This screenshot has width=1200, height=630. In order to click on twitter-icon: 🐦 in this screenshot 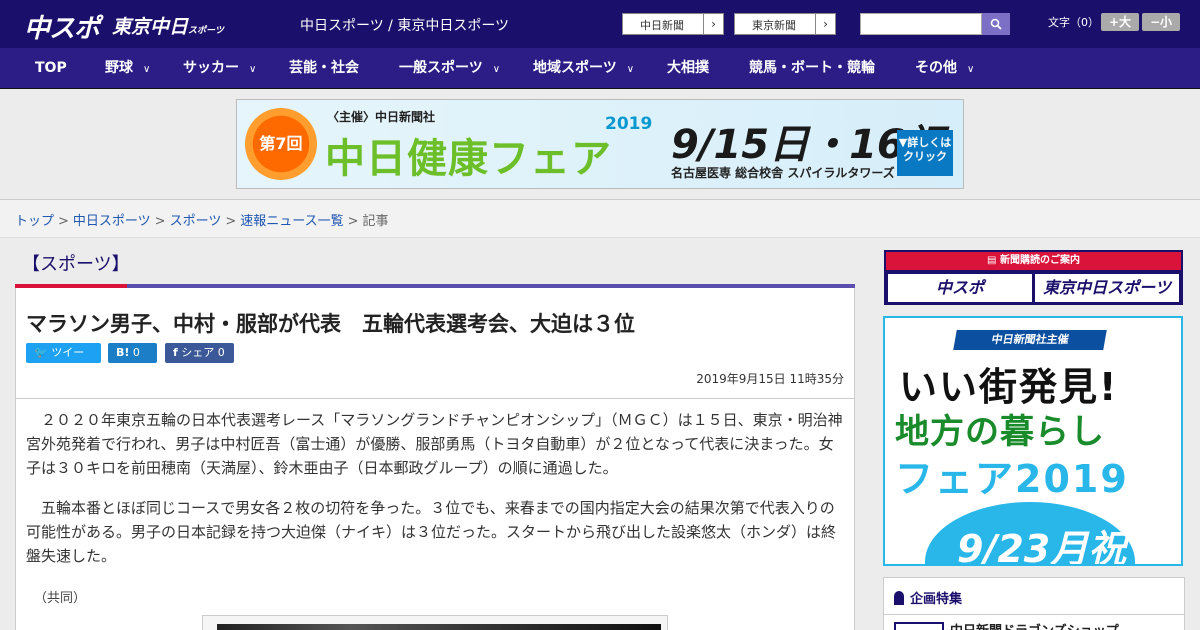, I will do `click(41, 352)`.